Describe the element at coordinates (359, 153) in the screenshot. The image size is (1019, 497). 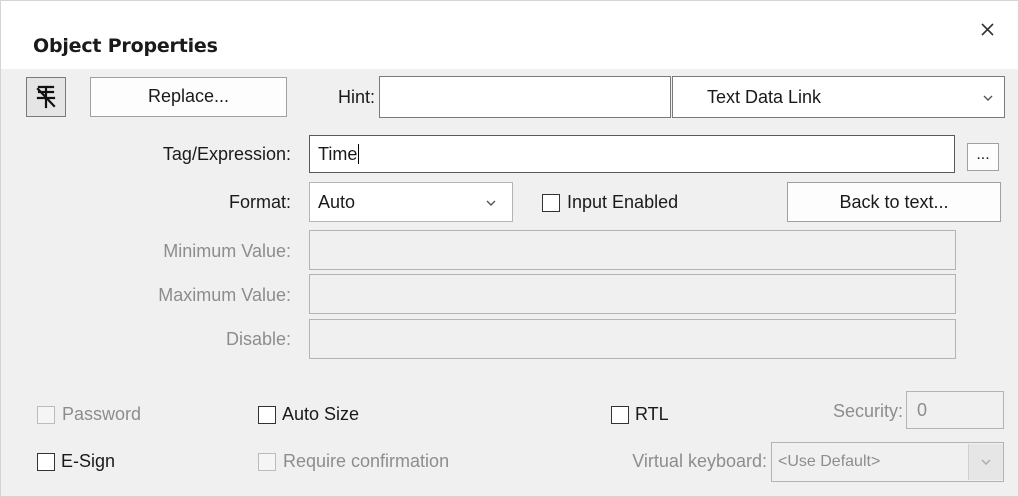
I see `text-caret` at that location.